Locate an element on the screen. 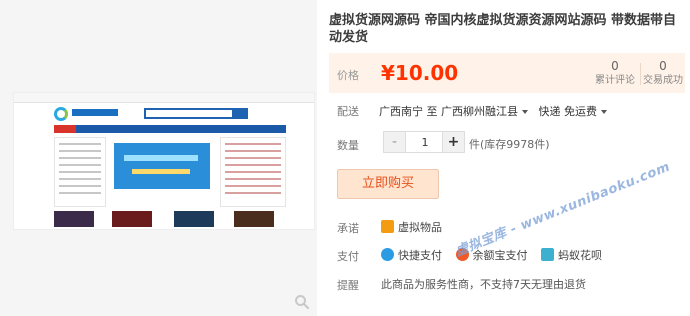  sales-stat: 0 交易成功 is located at coordinates (663, 73).